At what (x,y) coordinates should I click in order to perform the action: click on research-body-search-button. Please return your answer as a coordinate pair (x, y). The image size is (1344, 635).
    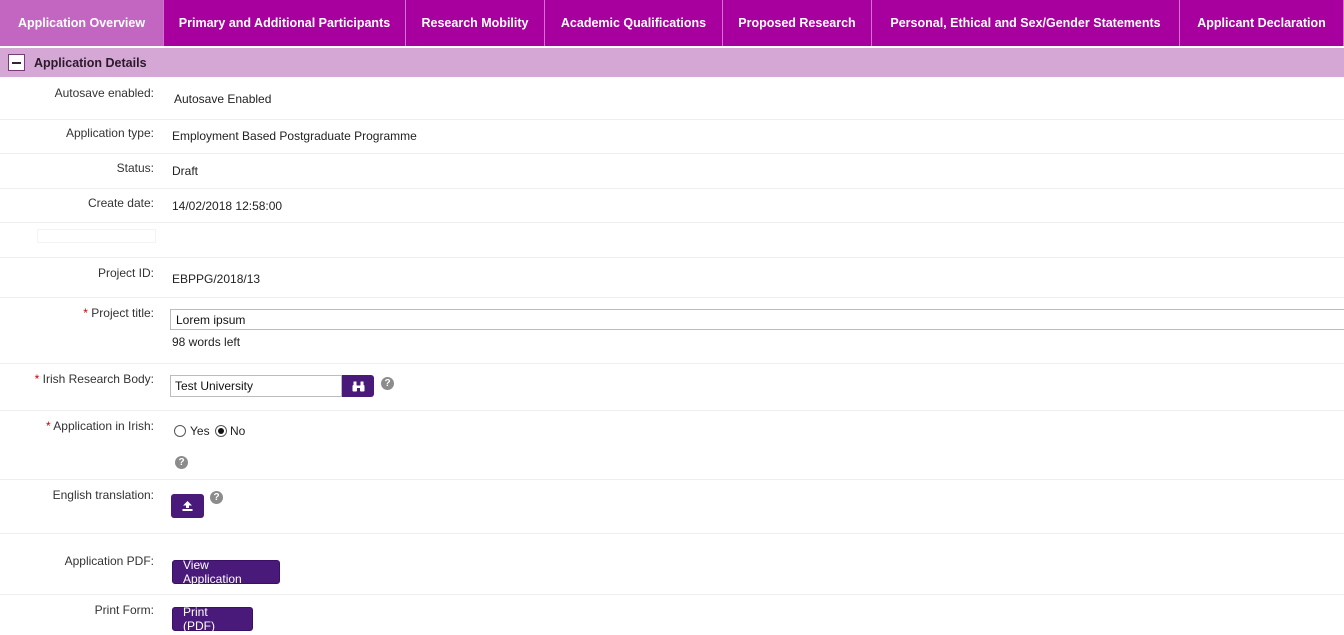
    Looking at the image, I should click on (358, 386).